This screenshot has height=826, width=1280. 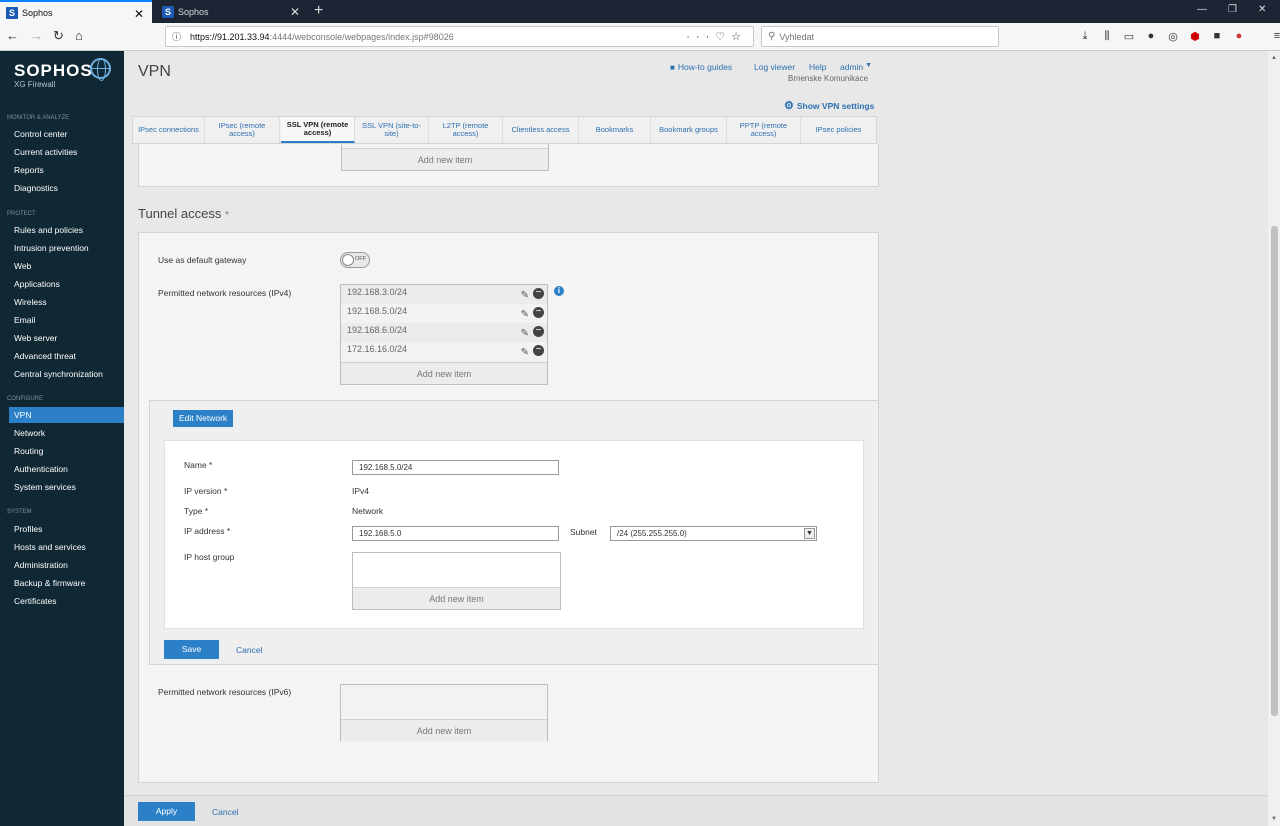 What do you see at coordinates (583, 532) in the screenshot?
I see `subnet-label: Subnet` at bounding box center [583, 532].